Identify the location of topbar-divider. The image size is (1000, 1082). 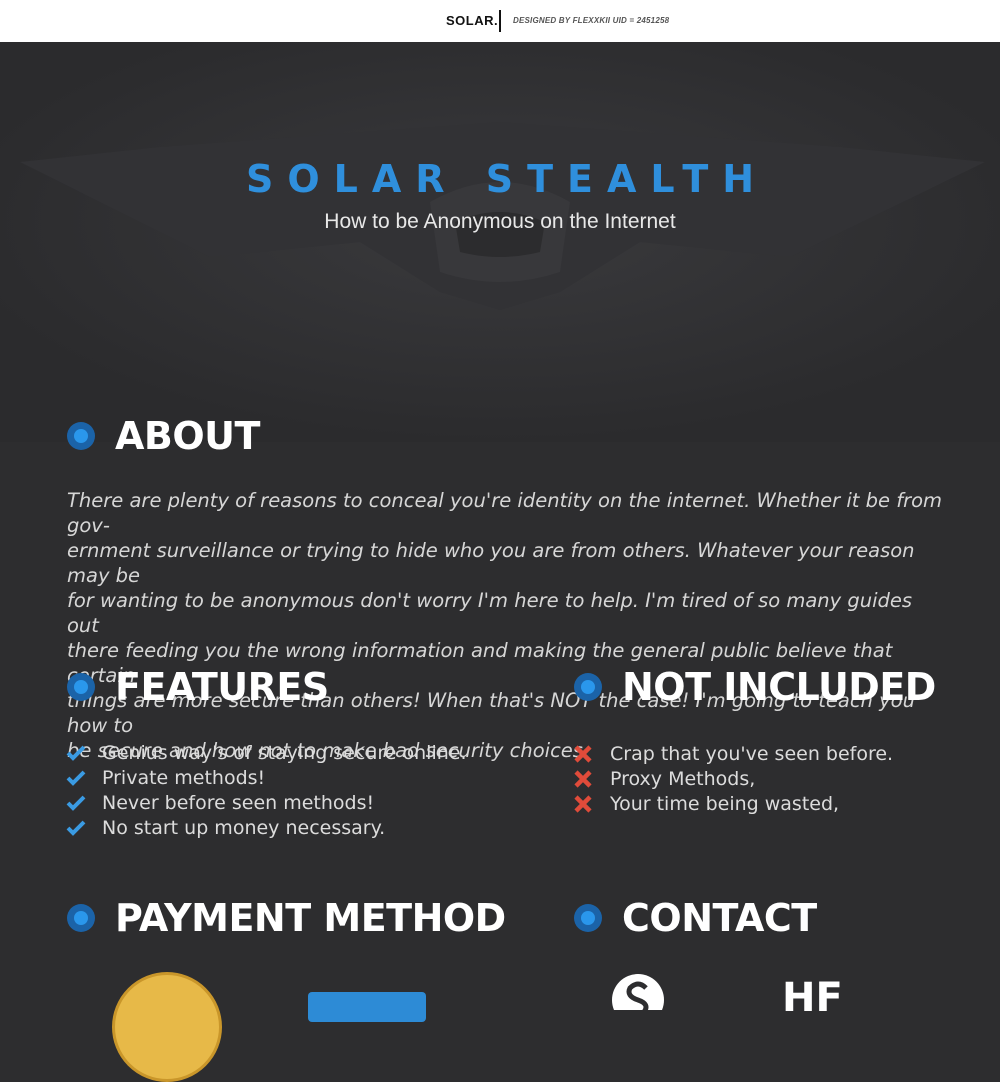
(500, 21).